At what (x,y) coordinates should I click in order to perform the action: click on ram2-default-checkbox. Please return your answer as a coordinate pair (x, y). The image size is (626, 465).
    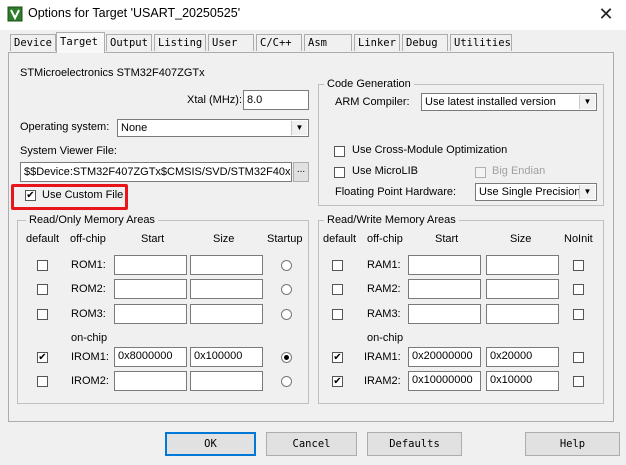
    Looking at the image, I should click on (337, 289).